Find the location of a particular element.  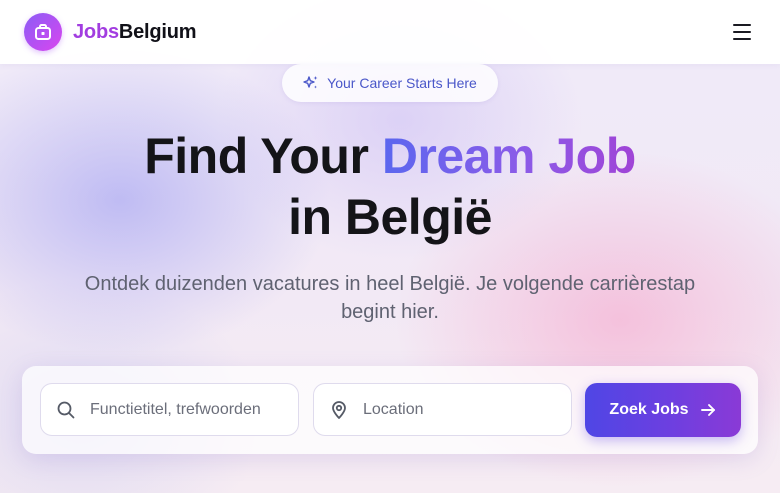

hero-title-part2: in België is located at coordinates (390, 217).